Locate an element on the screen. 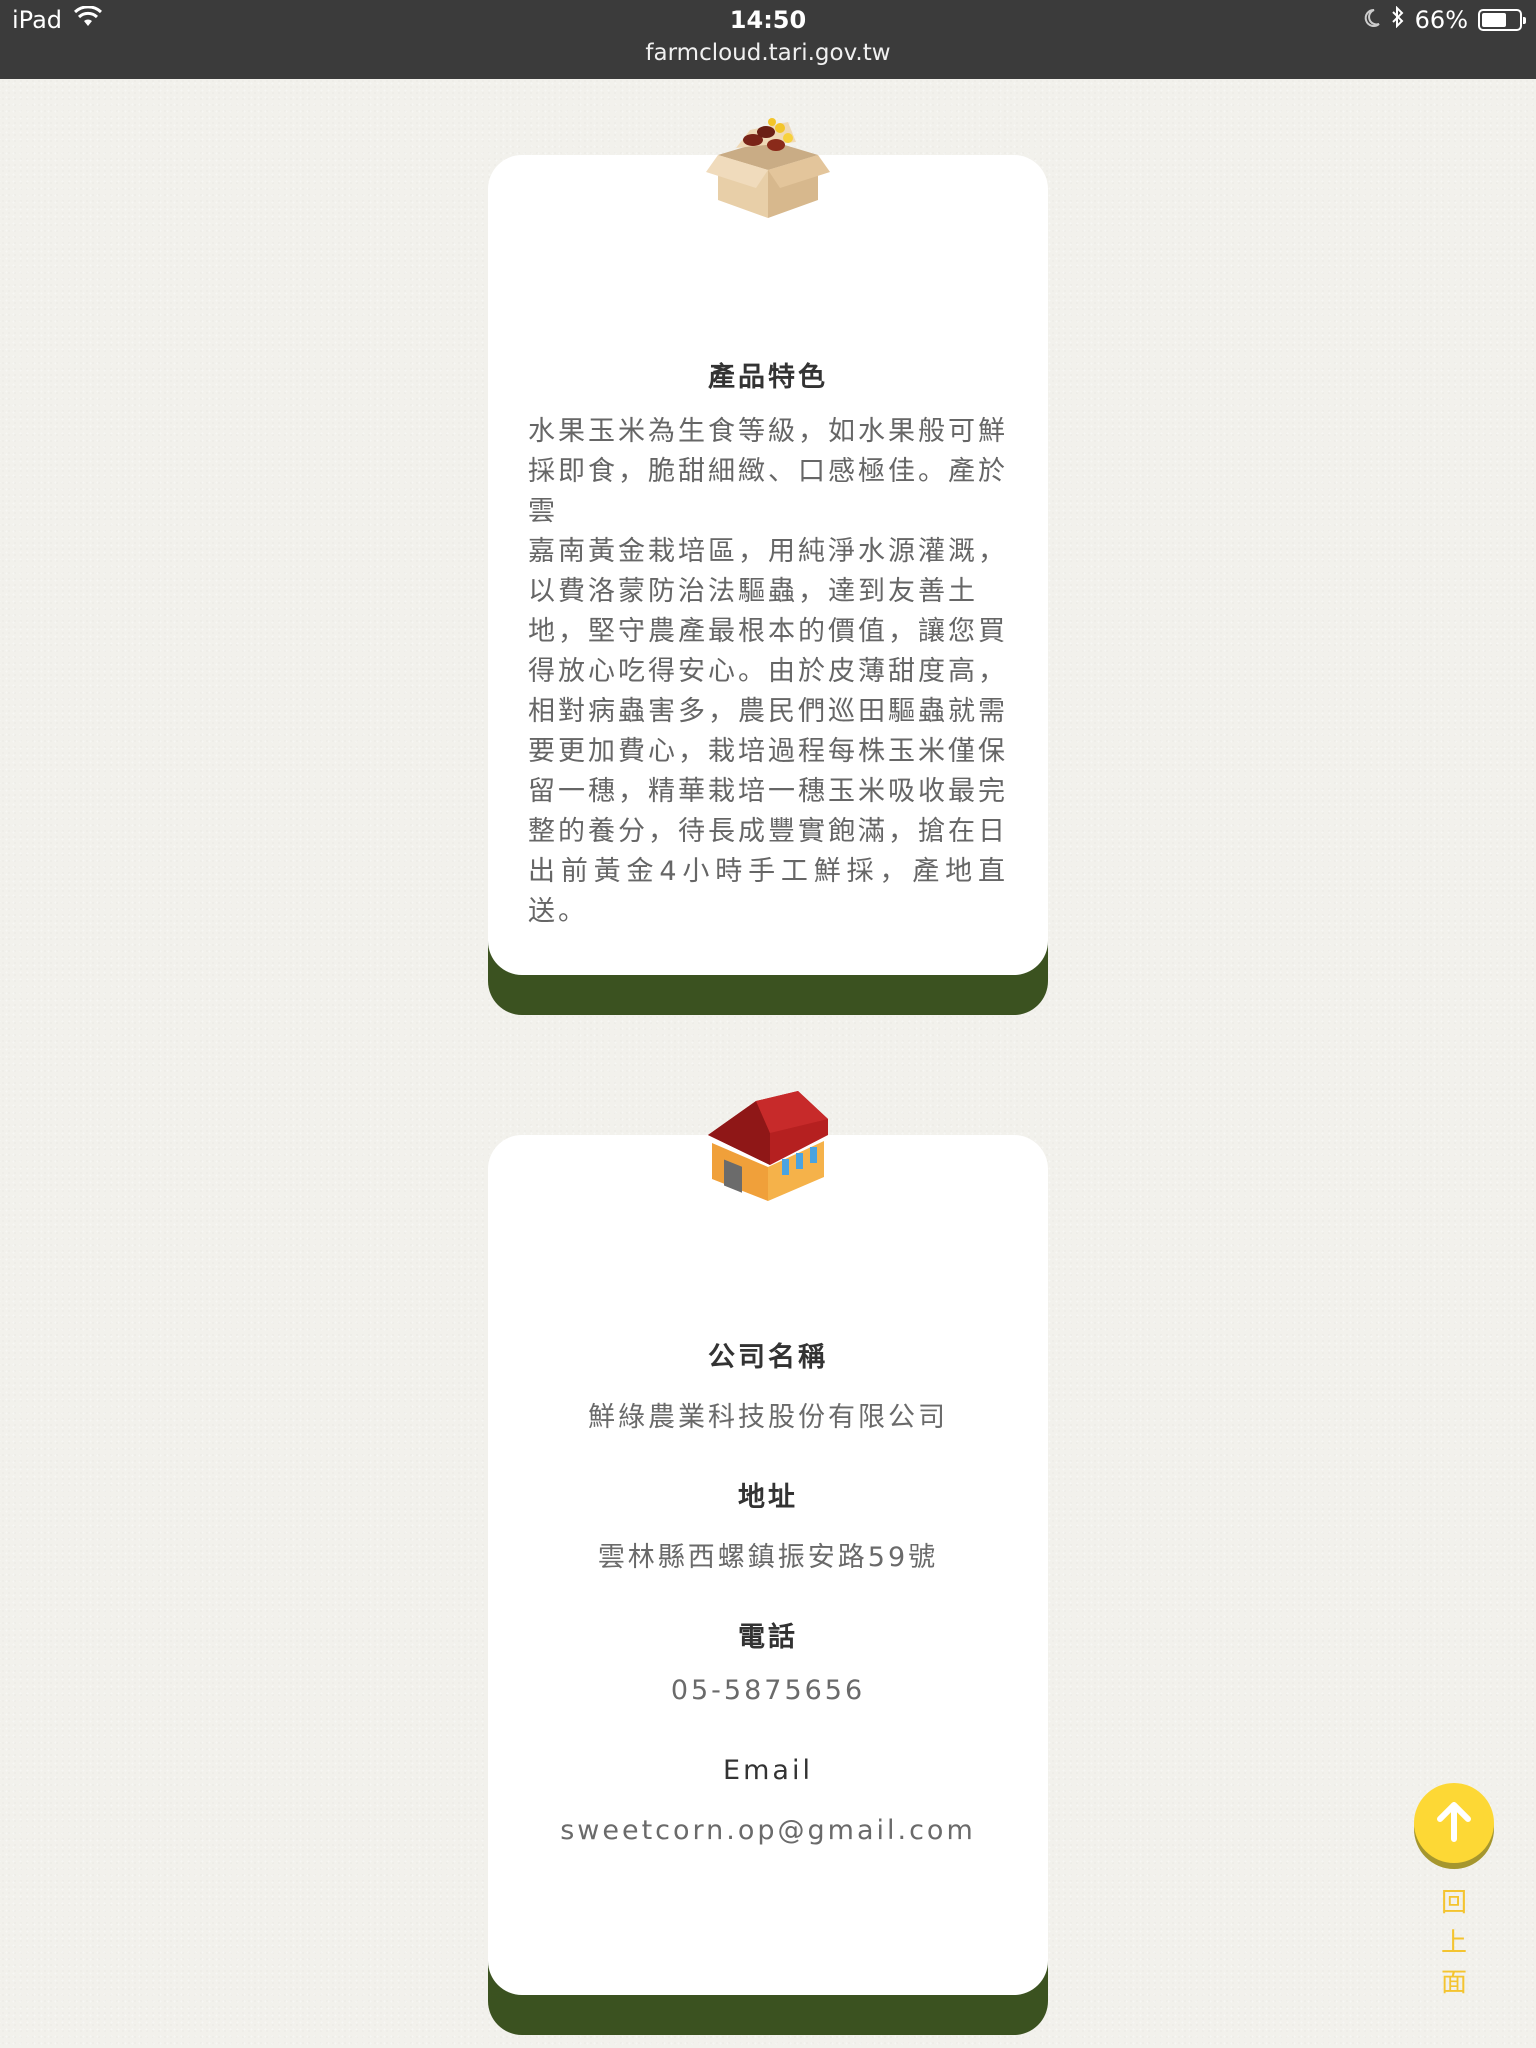  cardboard-box-icon is located at coordinates (768, 165).